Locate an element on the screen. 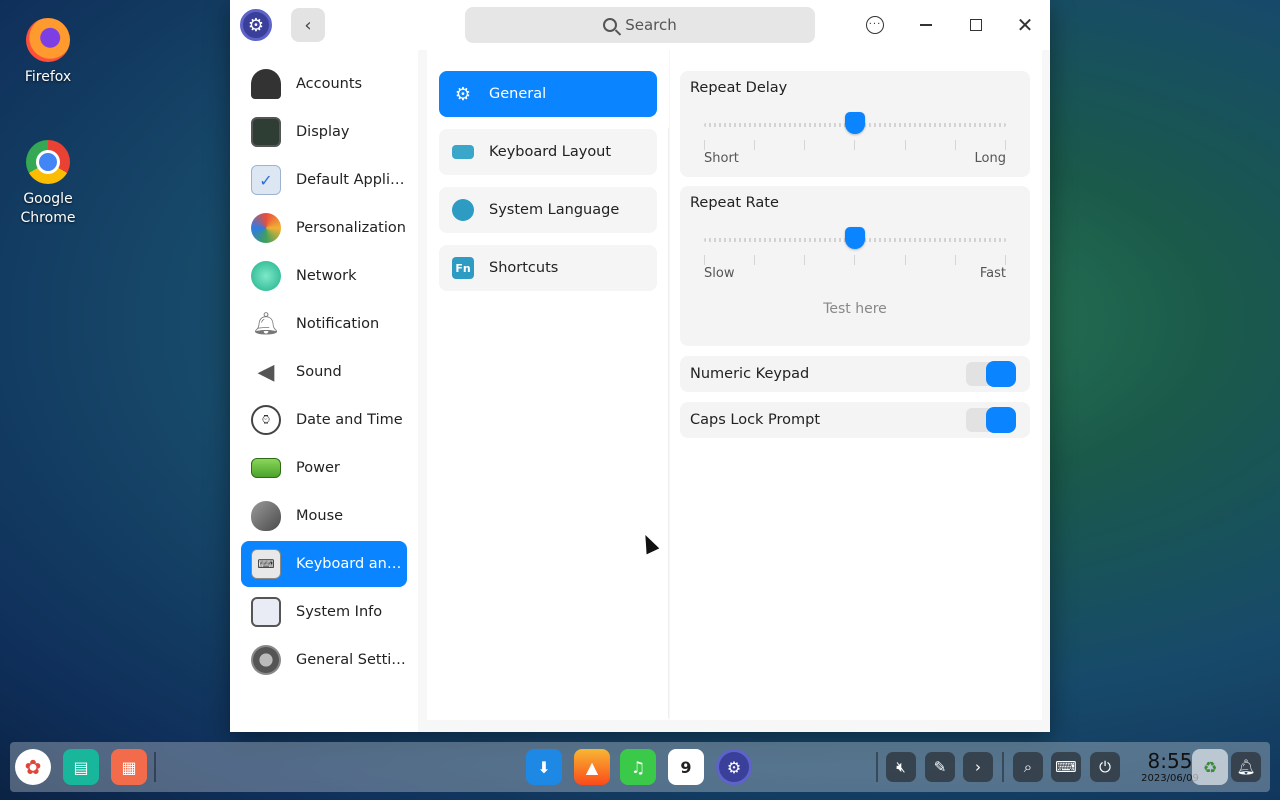  pen-icon: ✎ is located at coordinates (940, 767).